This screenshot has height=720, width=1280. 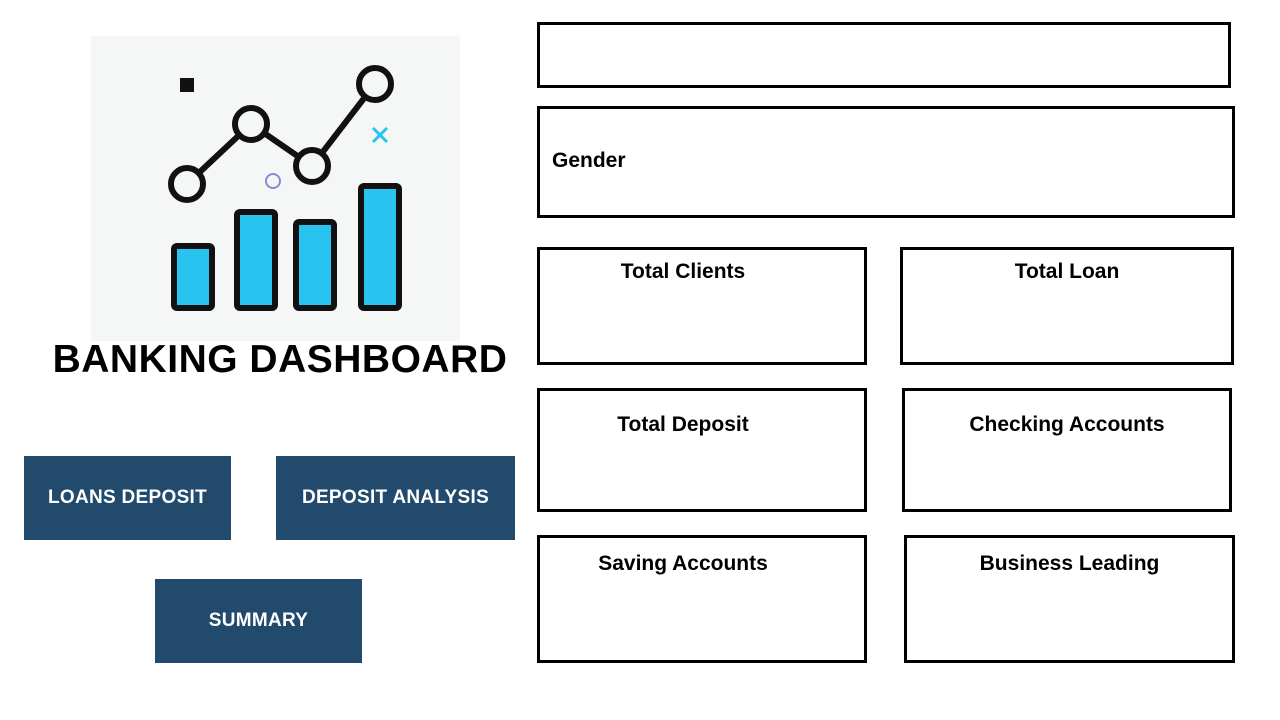 What do you see at coordinates (127, 498) in the screenshot?
I see `loans-deposit-button: LOANS DEPOSIT` at bounding box center [127, 498].